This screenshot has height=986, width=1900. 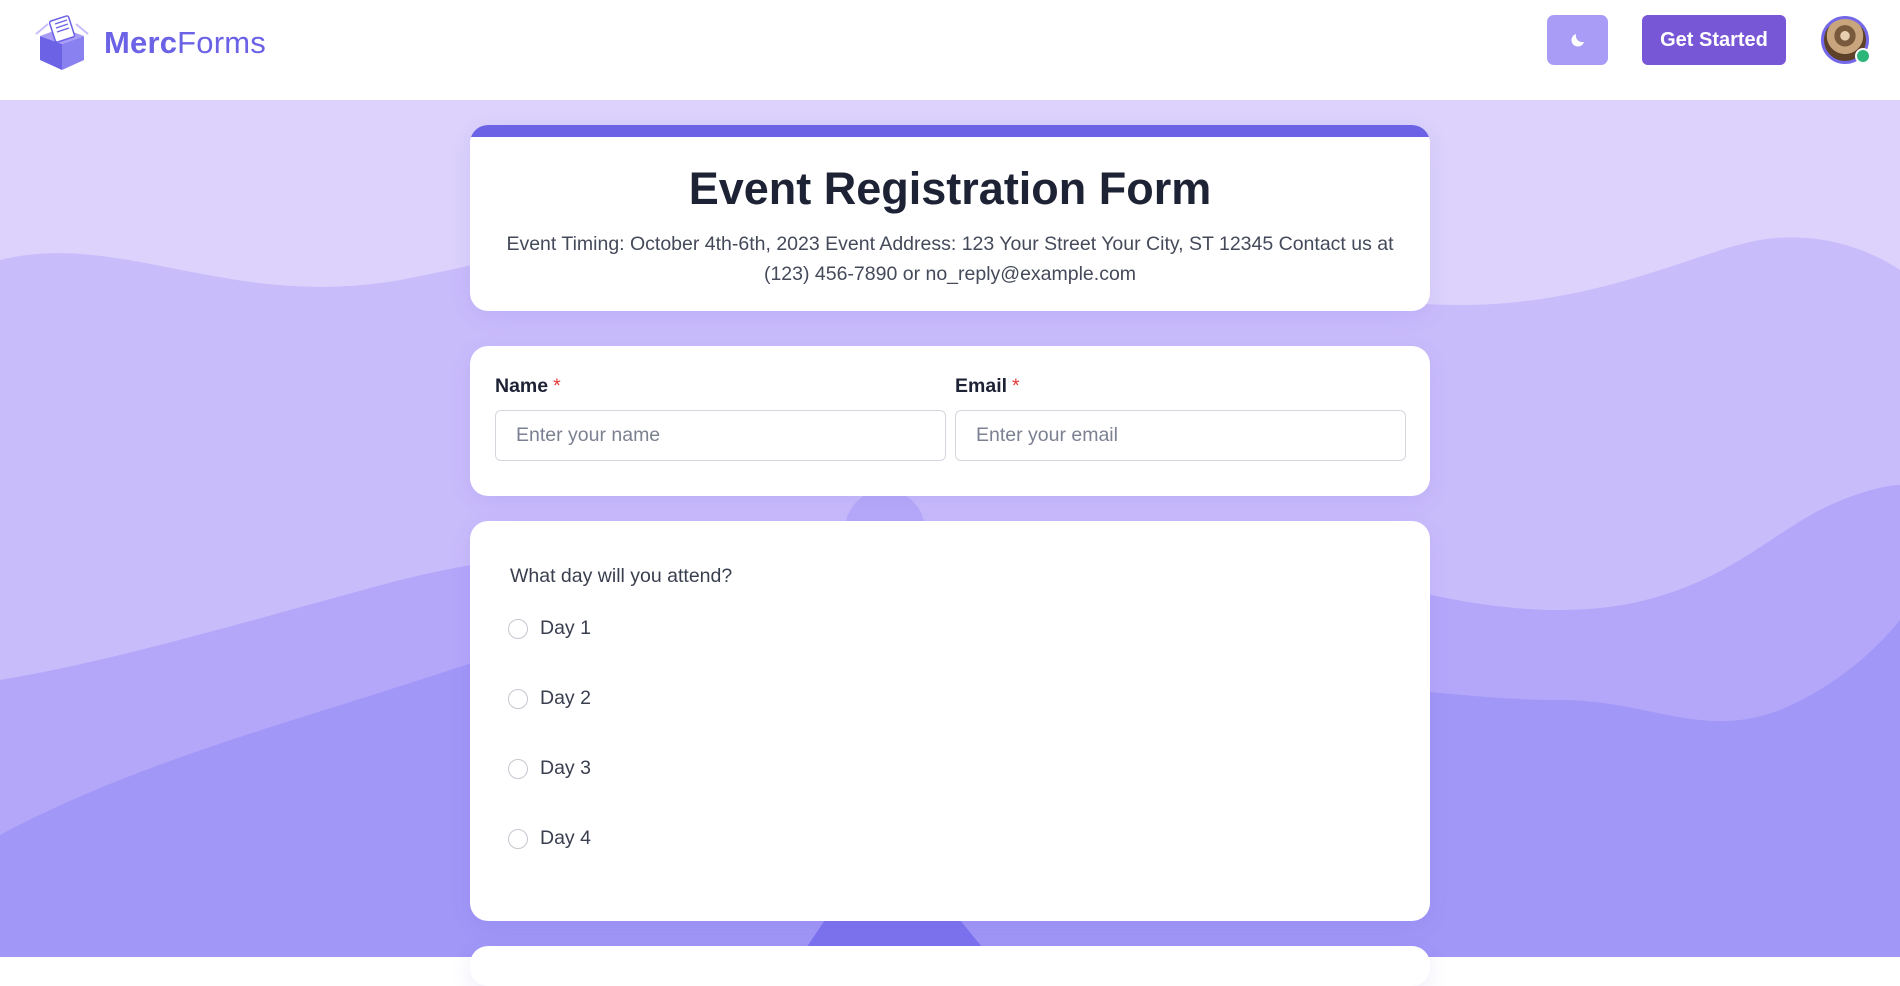 I want to click on email-label-text: Email, so click(x=981, y=386).